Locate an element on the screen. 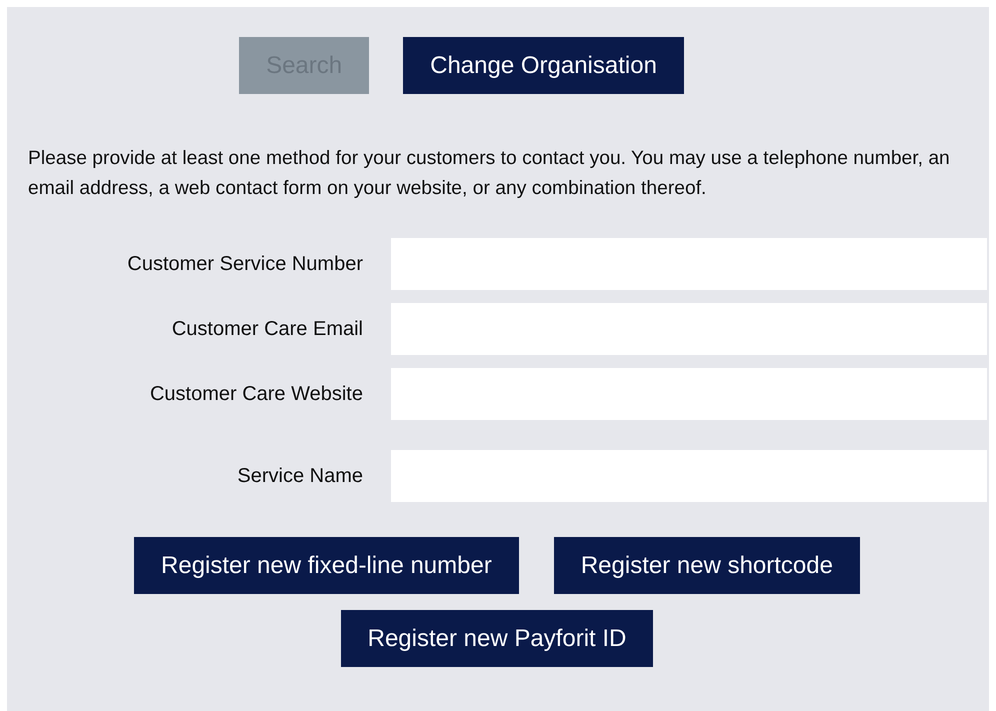 The height and width of the screenshot is (711, 996). field-label: Customer Care Website is located at coordinates (255, 394).